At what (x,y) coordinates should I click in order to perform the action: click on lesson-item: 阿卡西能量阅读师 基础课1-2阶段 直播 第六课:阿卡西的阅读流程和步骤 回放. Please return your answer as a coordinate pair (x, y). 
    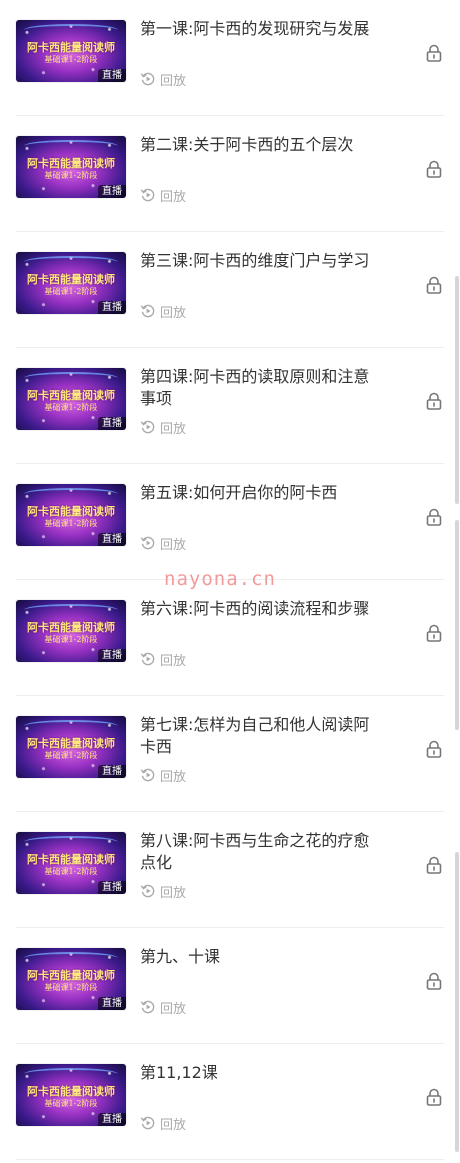
    Looking at the image, I should click on (230, 638).